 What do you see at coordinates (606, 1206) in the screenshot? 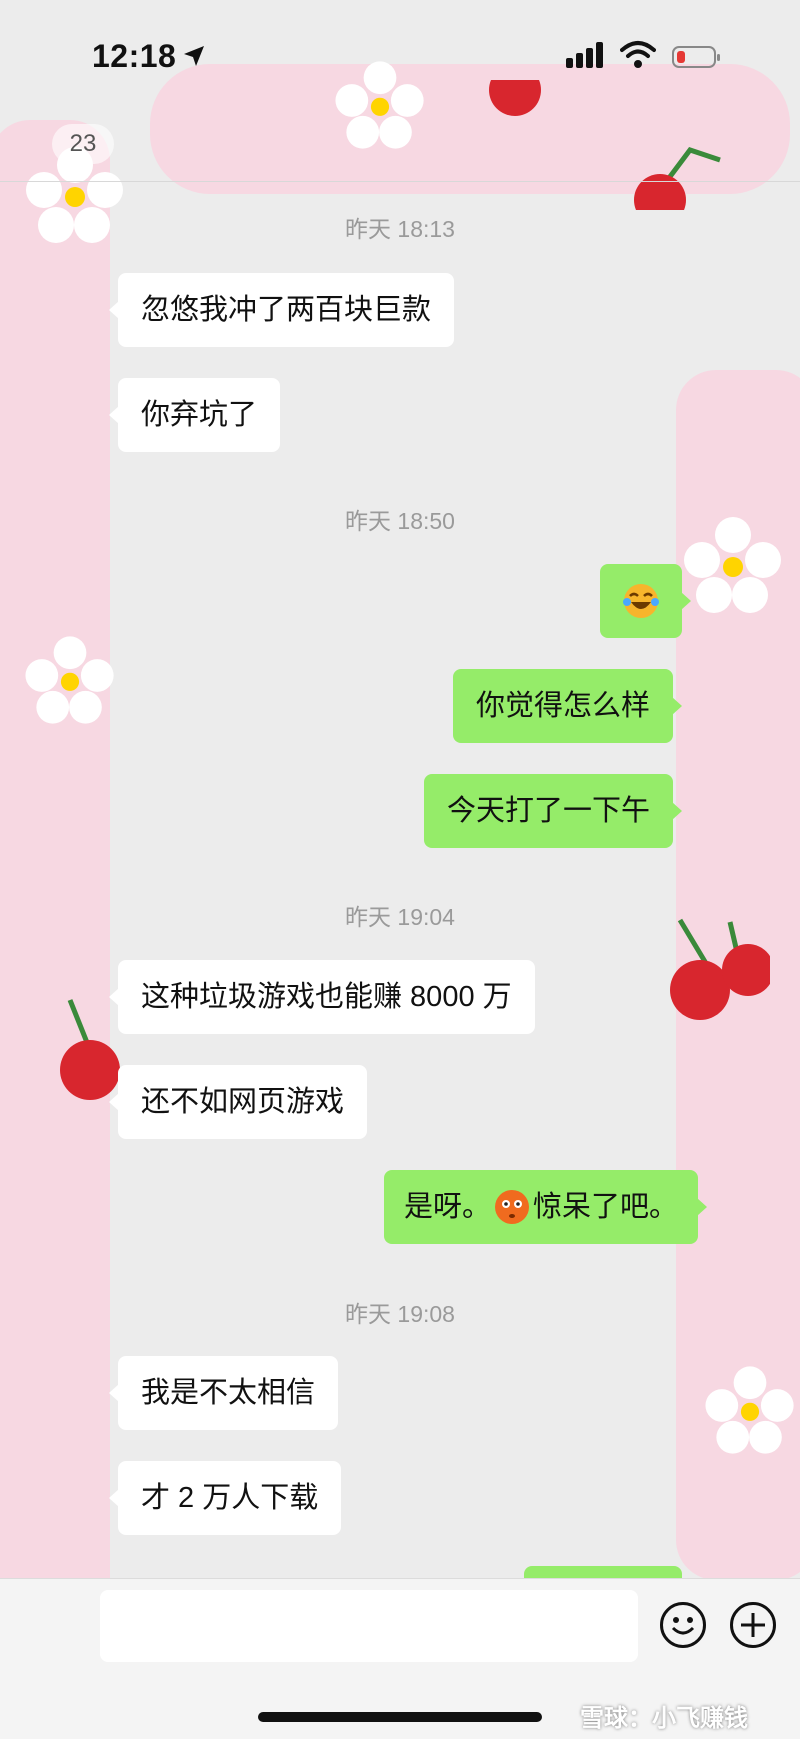
I see `message-text: 惊呆了吧。` at bounding box center [606, 1206].